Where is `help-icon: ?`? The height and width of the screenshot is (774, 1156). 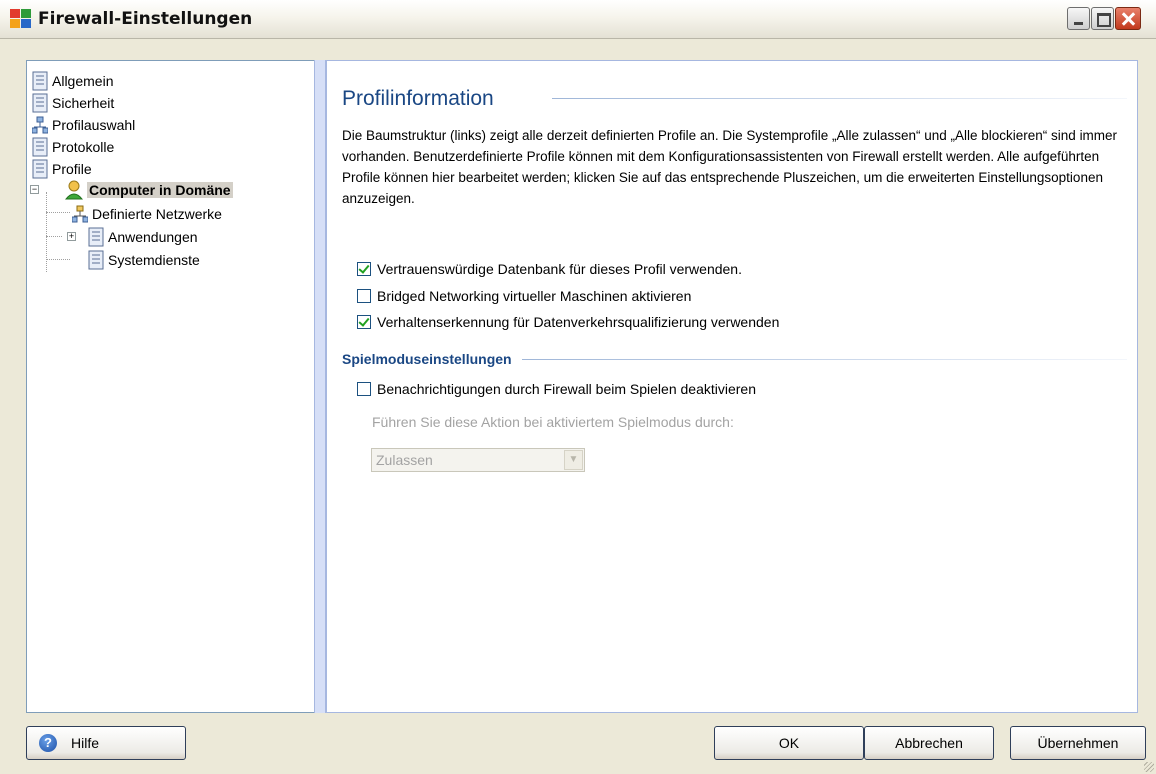
help-icon: ? is located at coordinates (48, 743).